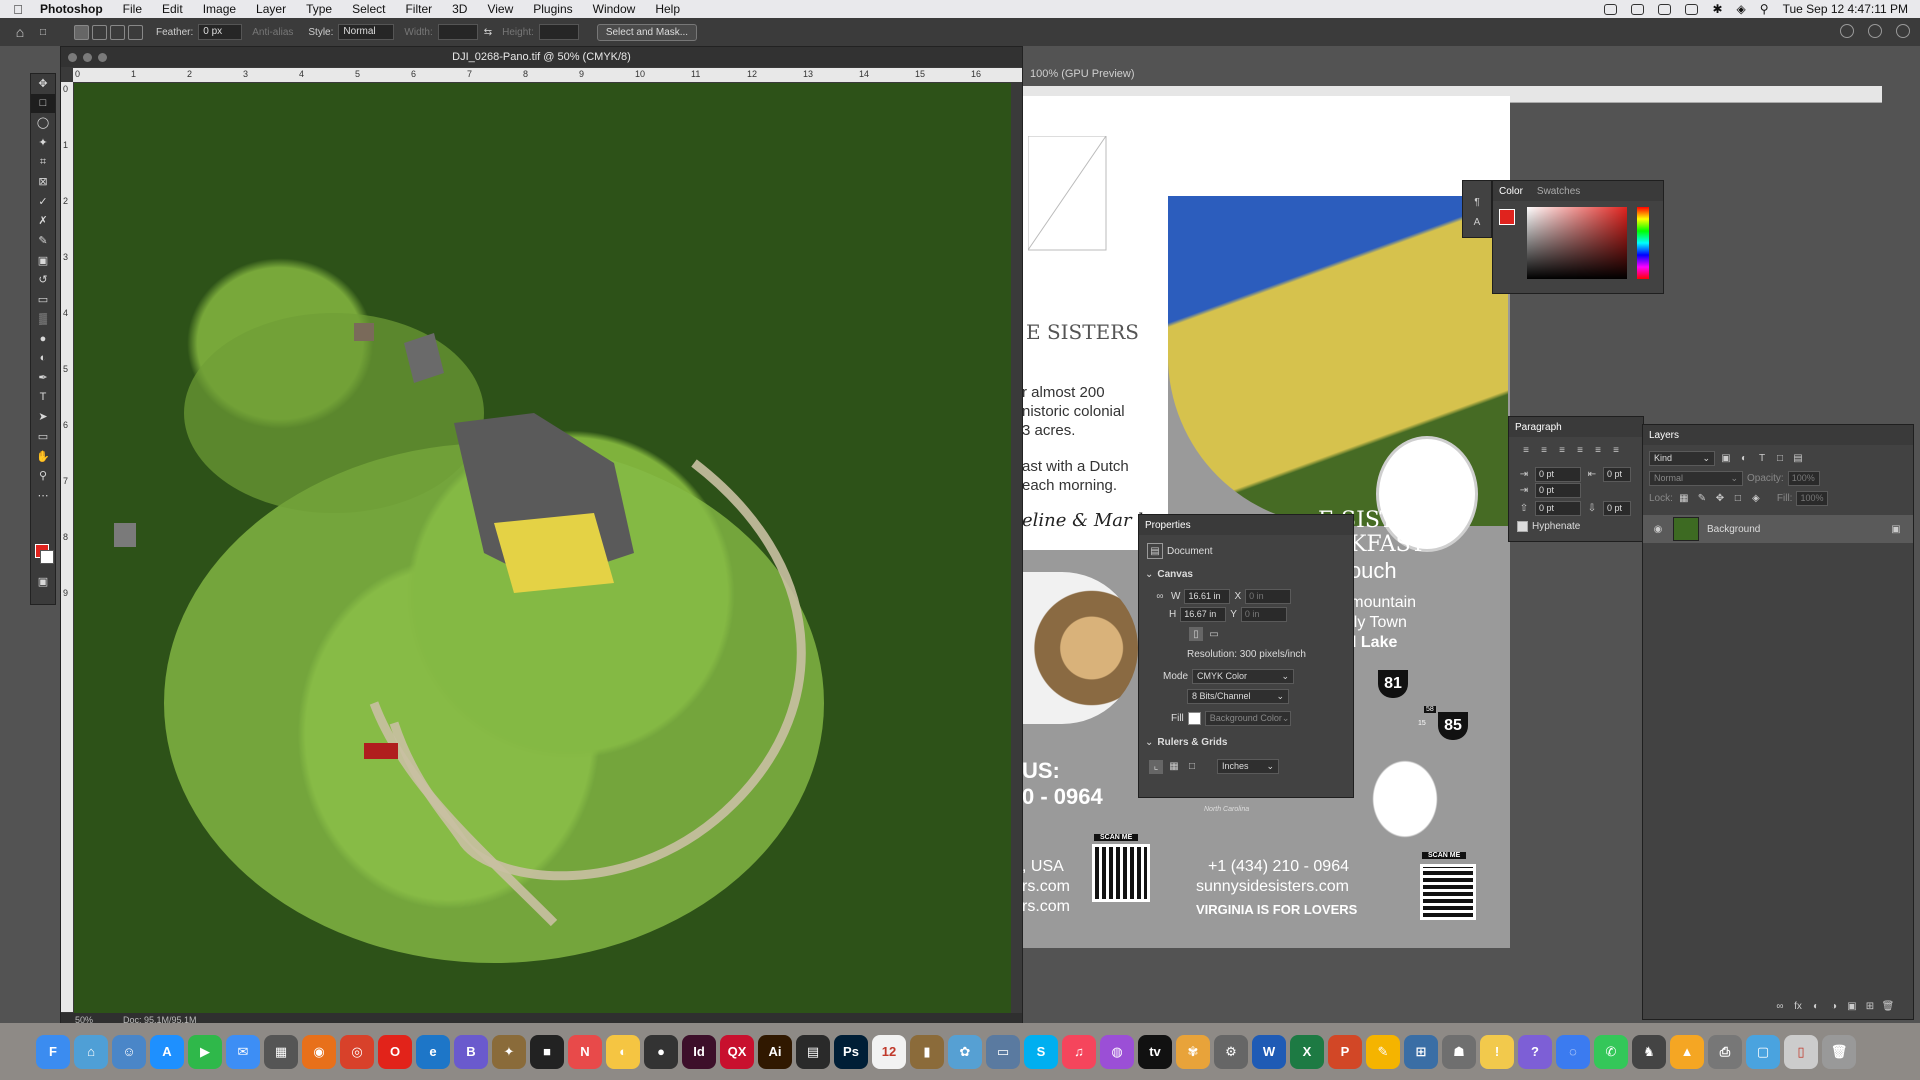 This screenshot has width=1920, height=1080. I want to click on dock-app-icon: ✦, so click(509, 1051).